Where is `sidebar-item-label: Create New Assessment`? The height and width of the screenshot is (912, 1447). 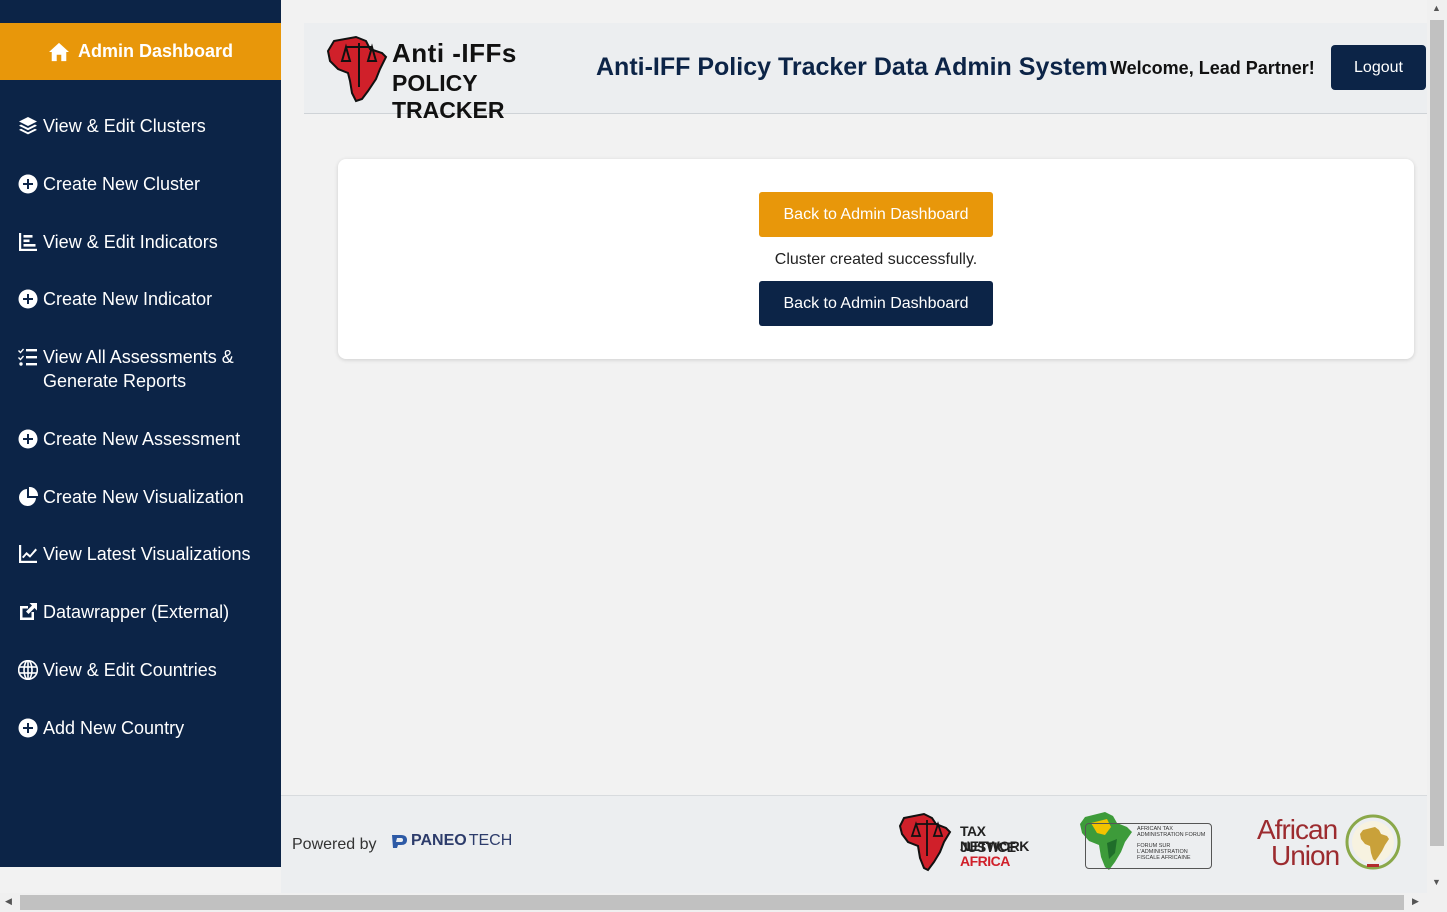
sidebar-item-label: Create New Assessment is located at coordinates (142, 439).